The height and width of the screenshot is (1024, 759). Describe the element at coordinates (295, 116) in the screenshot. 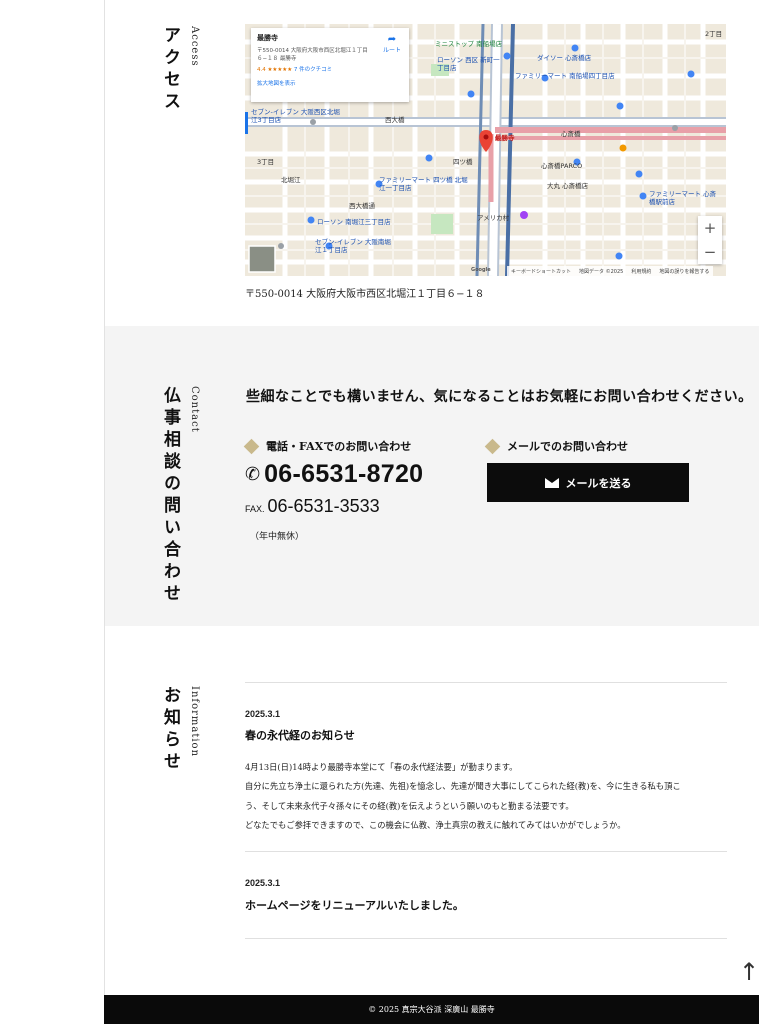

I see `map-label-seven-nishiku: セブン-イレブン 大阪西区北堀江3丁目店` at that location.